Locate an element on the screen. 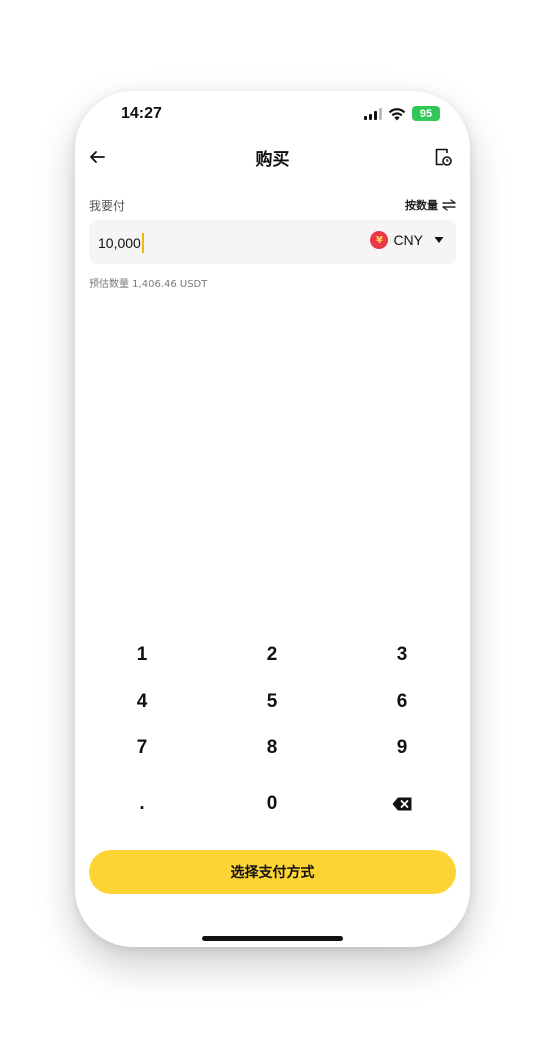  currency-selector: ¥ CNY is located at coordinates (407, 240).